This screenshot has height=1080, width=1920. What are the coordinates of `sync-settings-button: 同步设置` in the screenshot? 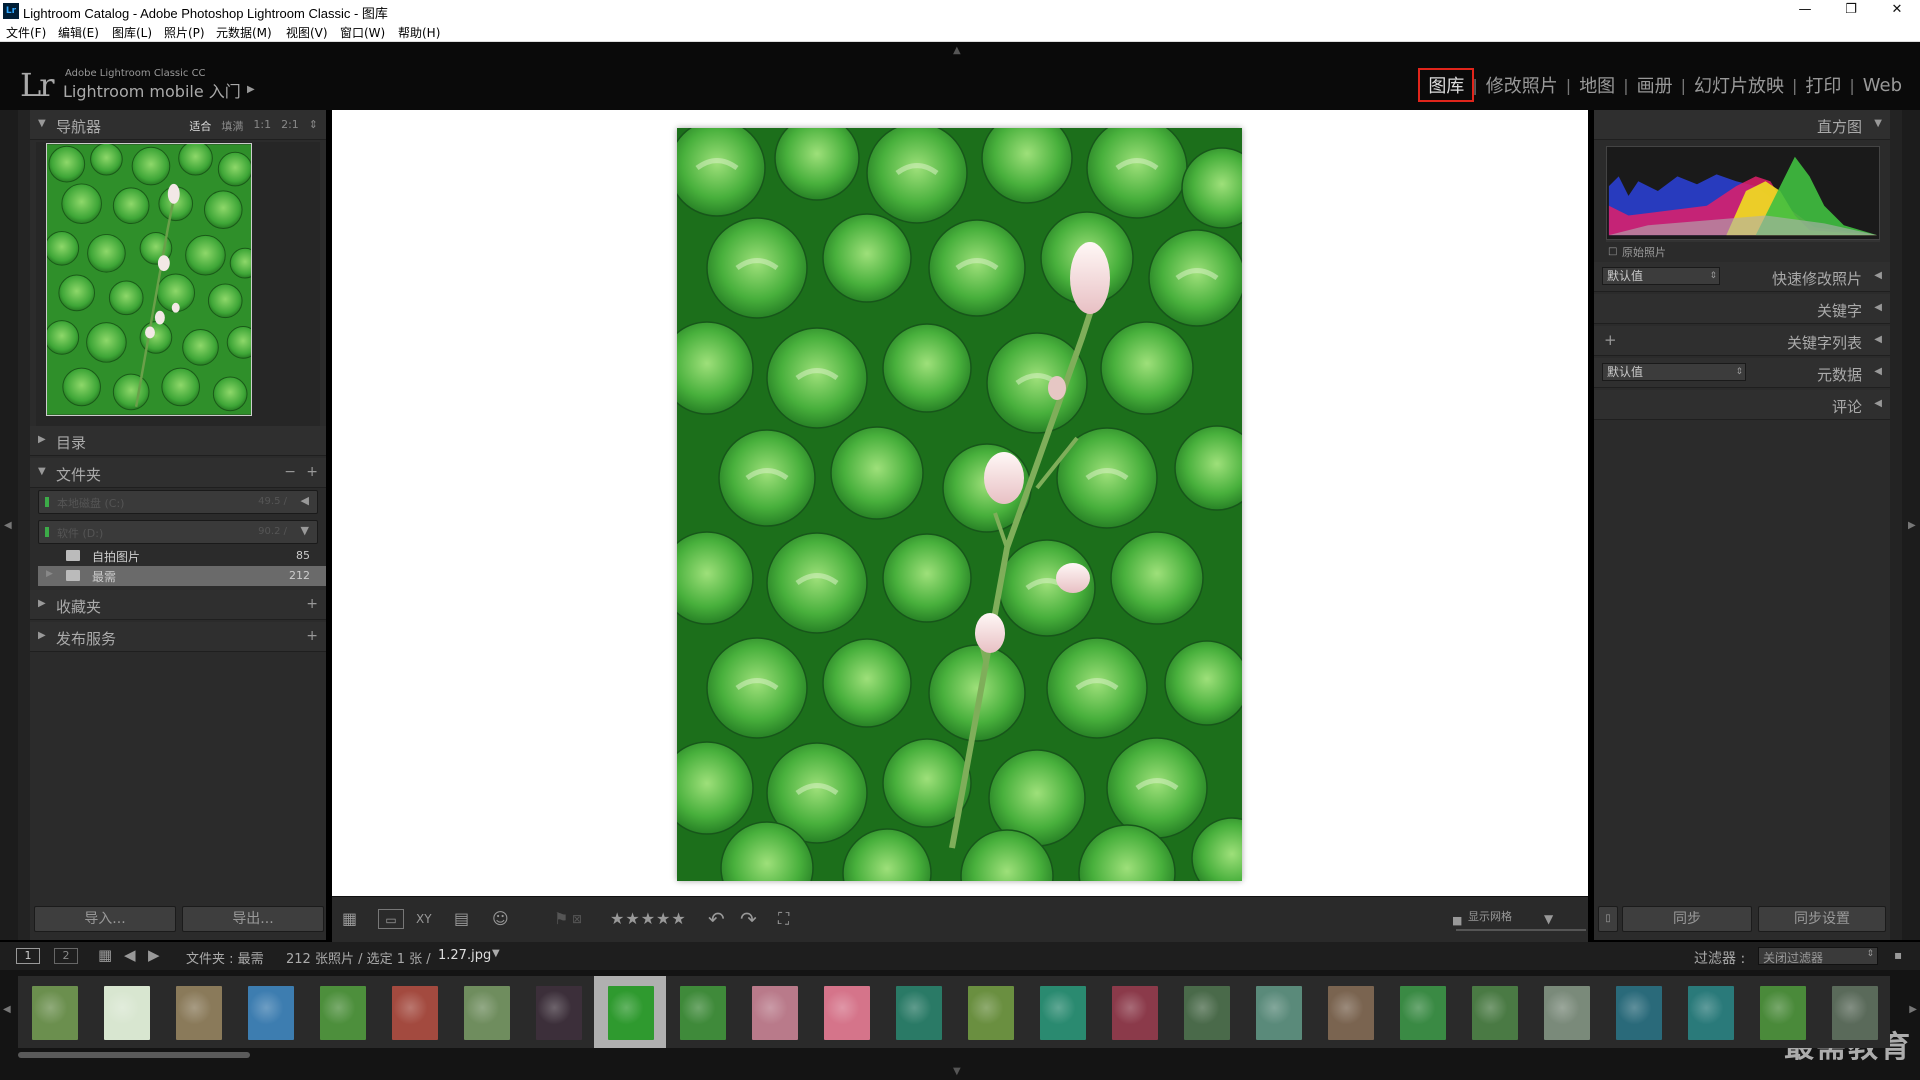 It's located at (1822, 919).